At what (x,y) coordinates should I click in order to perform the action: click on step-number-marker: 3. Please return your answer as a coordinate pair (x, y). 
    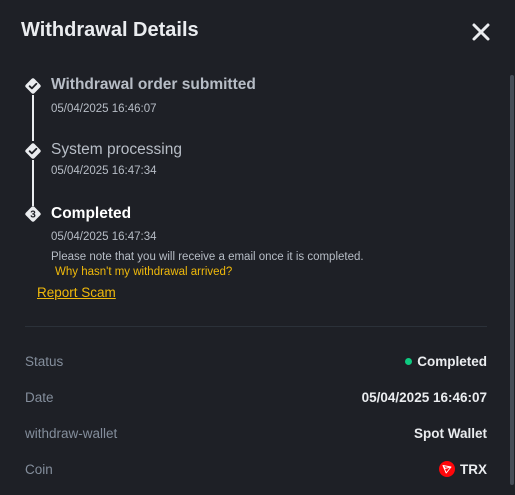
    Looking at the image, I should click on (33, 214).